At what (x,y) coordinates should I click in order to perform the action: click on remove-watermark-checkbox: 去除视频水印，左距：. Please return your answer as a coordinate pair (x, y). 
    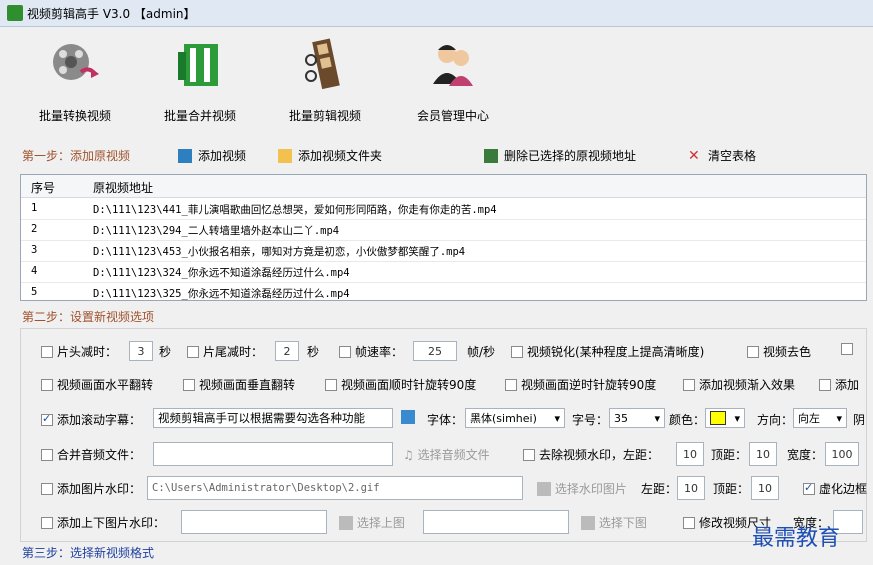
    Looking at the image, I should click on (591, 454).